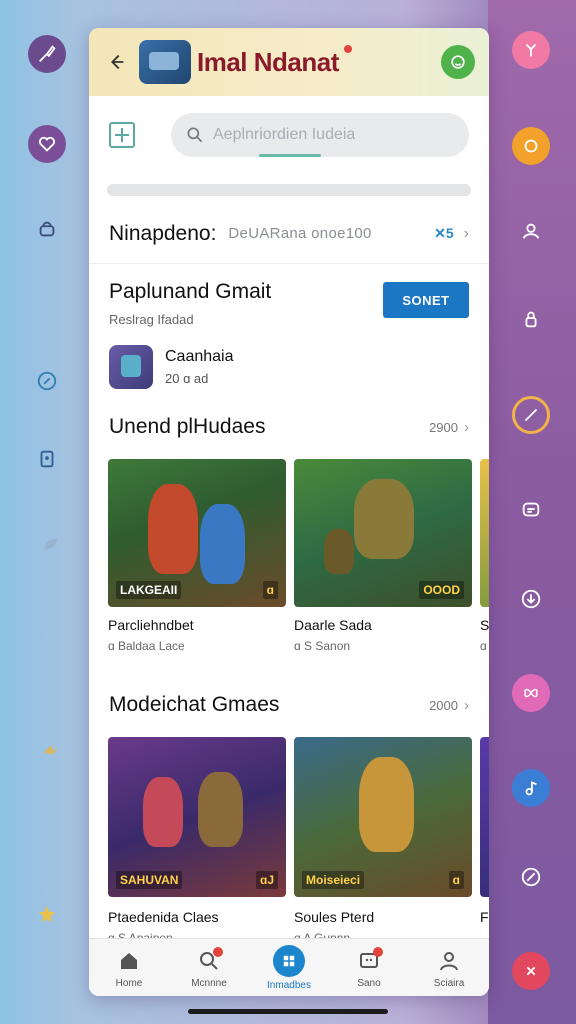 The height and width of the screenshot is (1024, 576). What do you see at coordinates (289, 358) in the screenshot?
I see `game-list-item: Caanhaia 20 ɑ ad` at bounding box center [289, 358].